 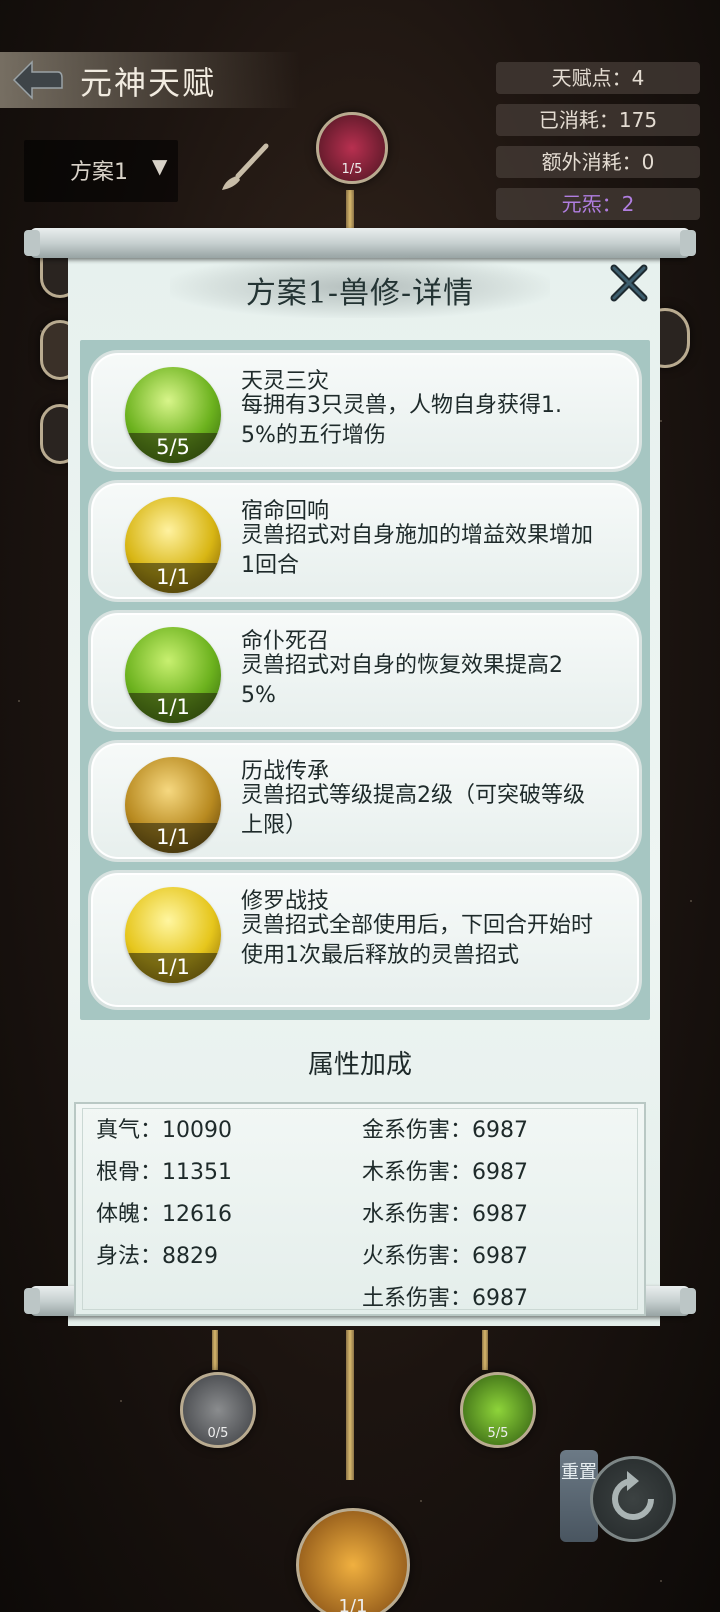 I want to click on attr-fire-damage: 火系伤害：6987, so click(x=445, y=1256).